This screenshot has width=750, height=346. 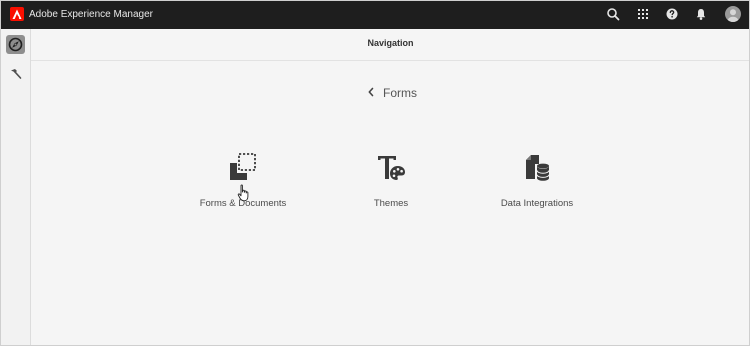 I want to click on search-icon, so click(x=613, y=14).